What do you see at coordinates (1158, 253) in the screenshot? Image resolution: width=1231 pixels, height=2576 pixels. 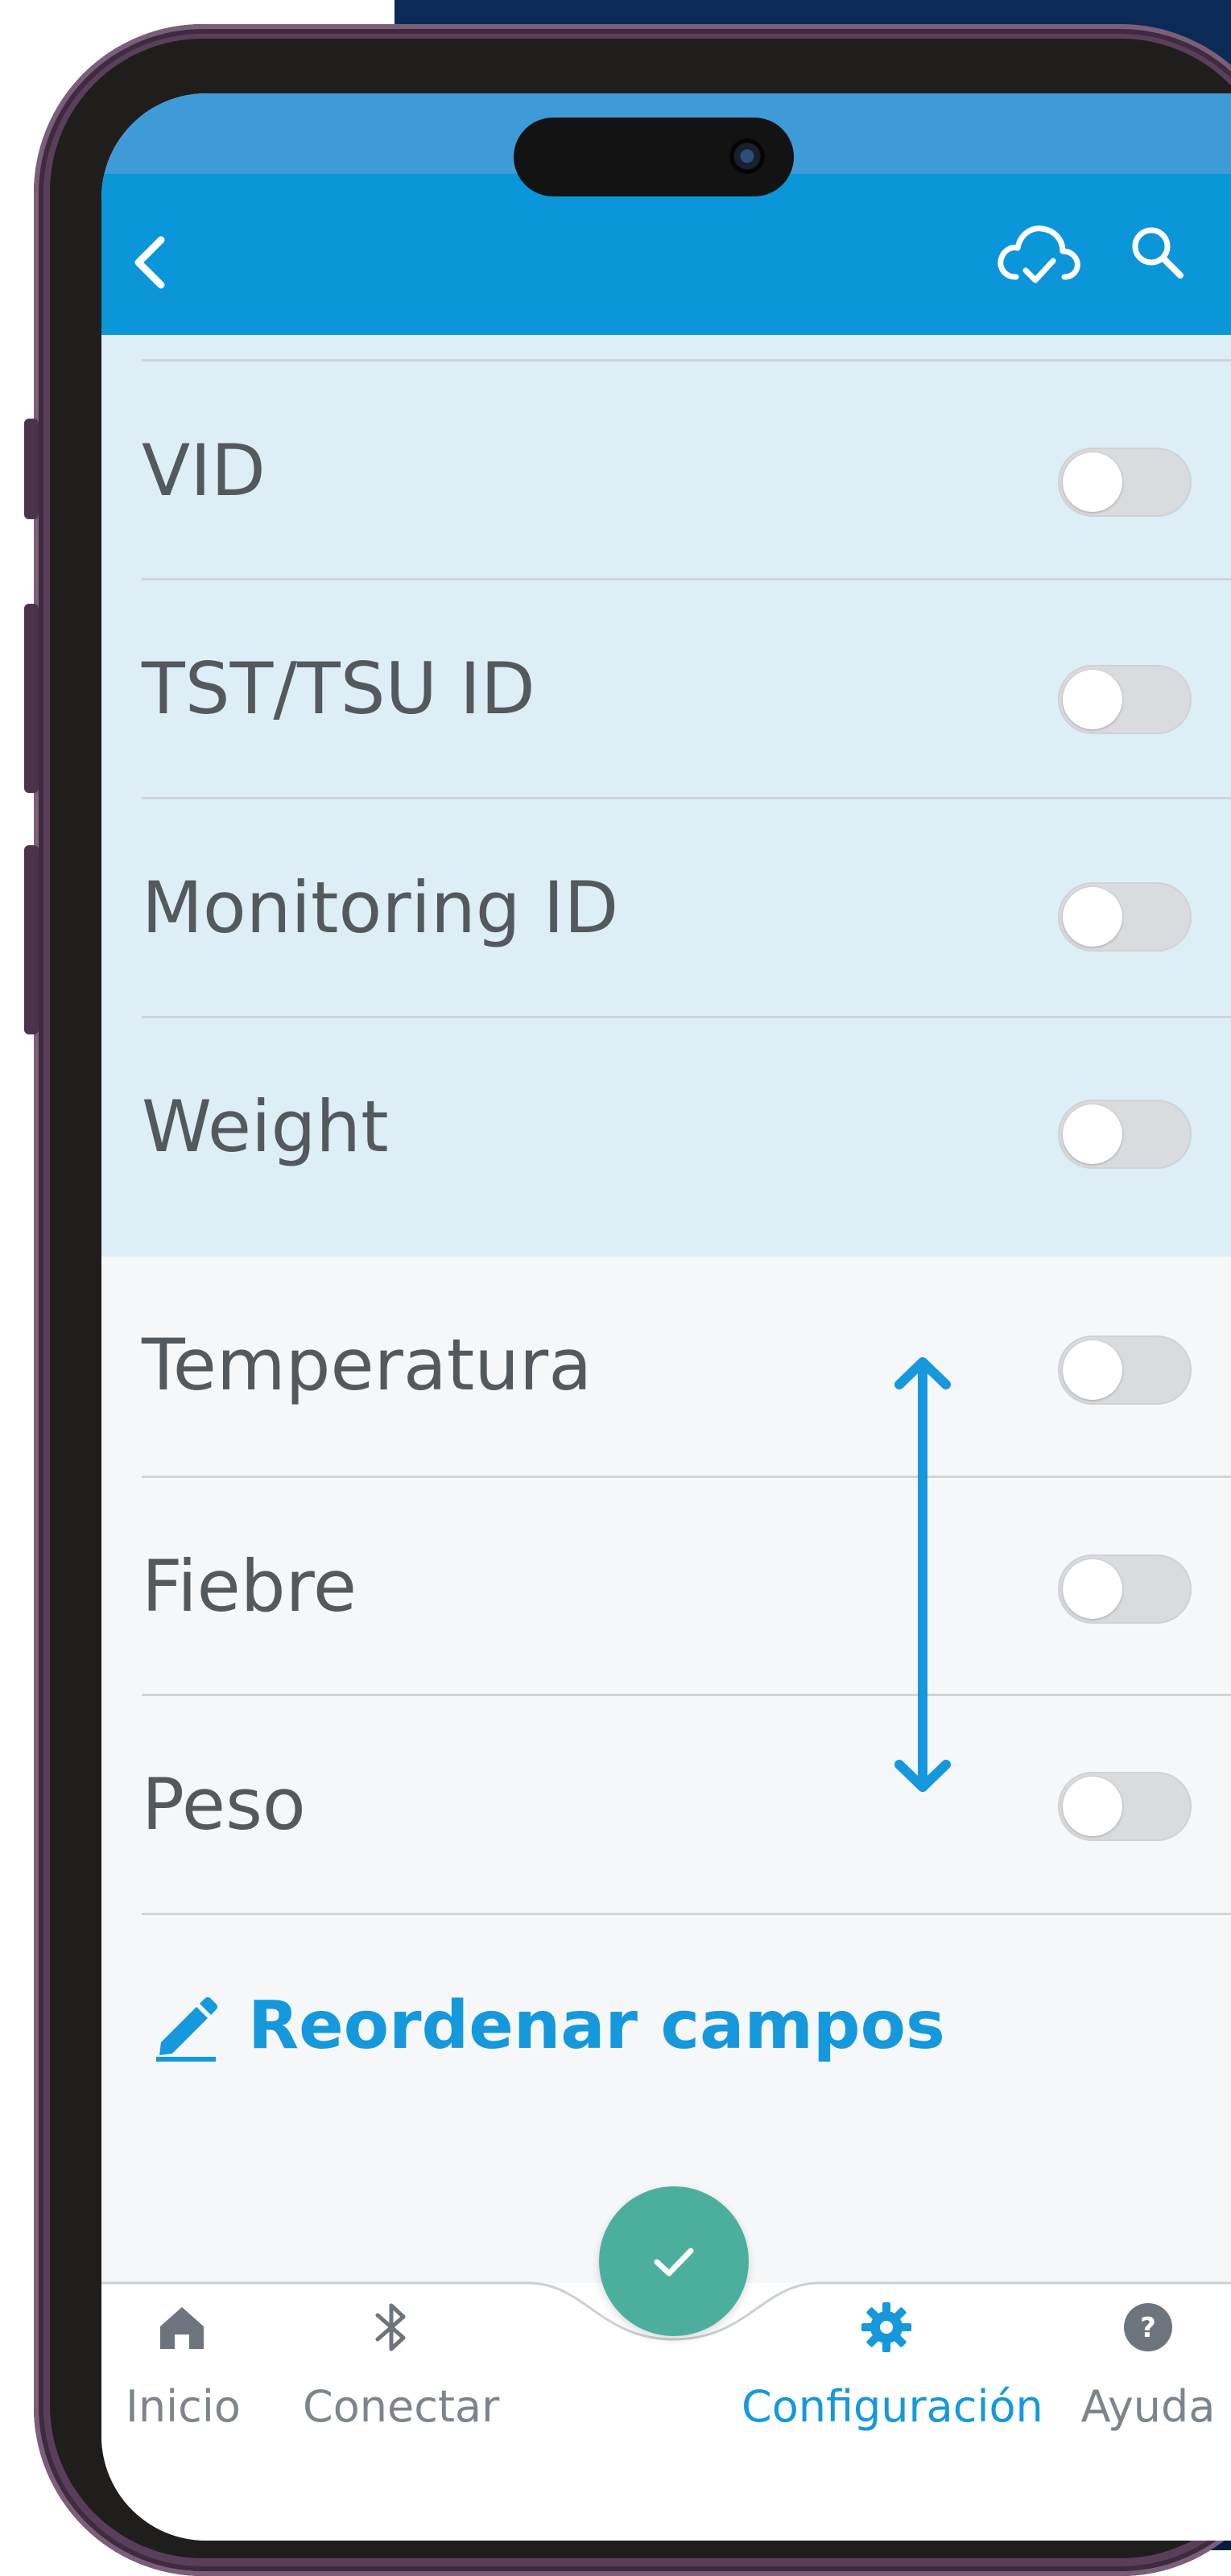 I see `search-icon` at bounding box center [1158, 253].